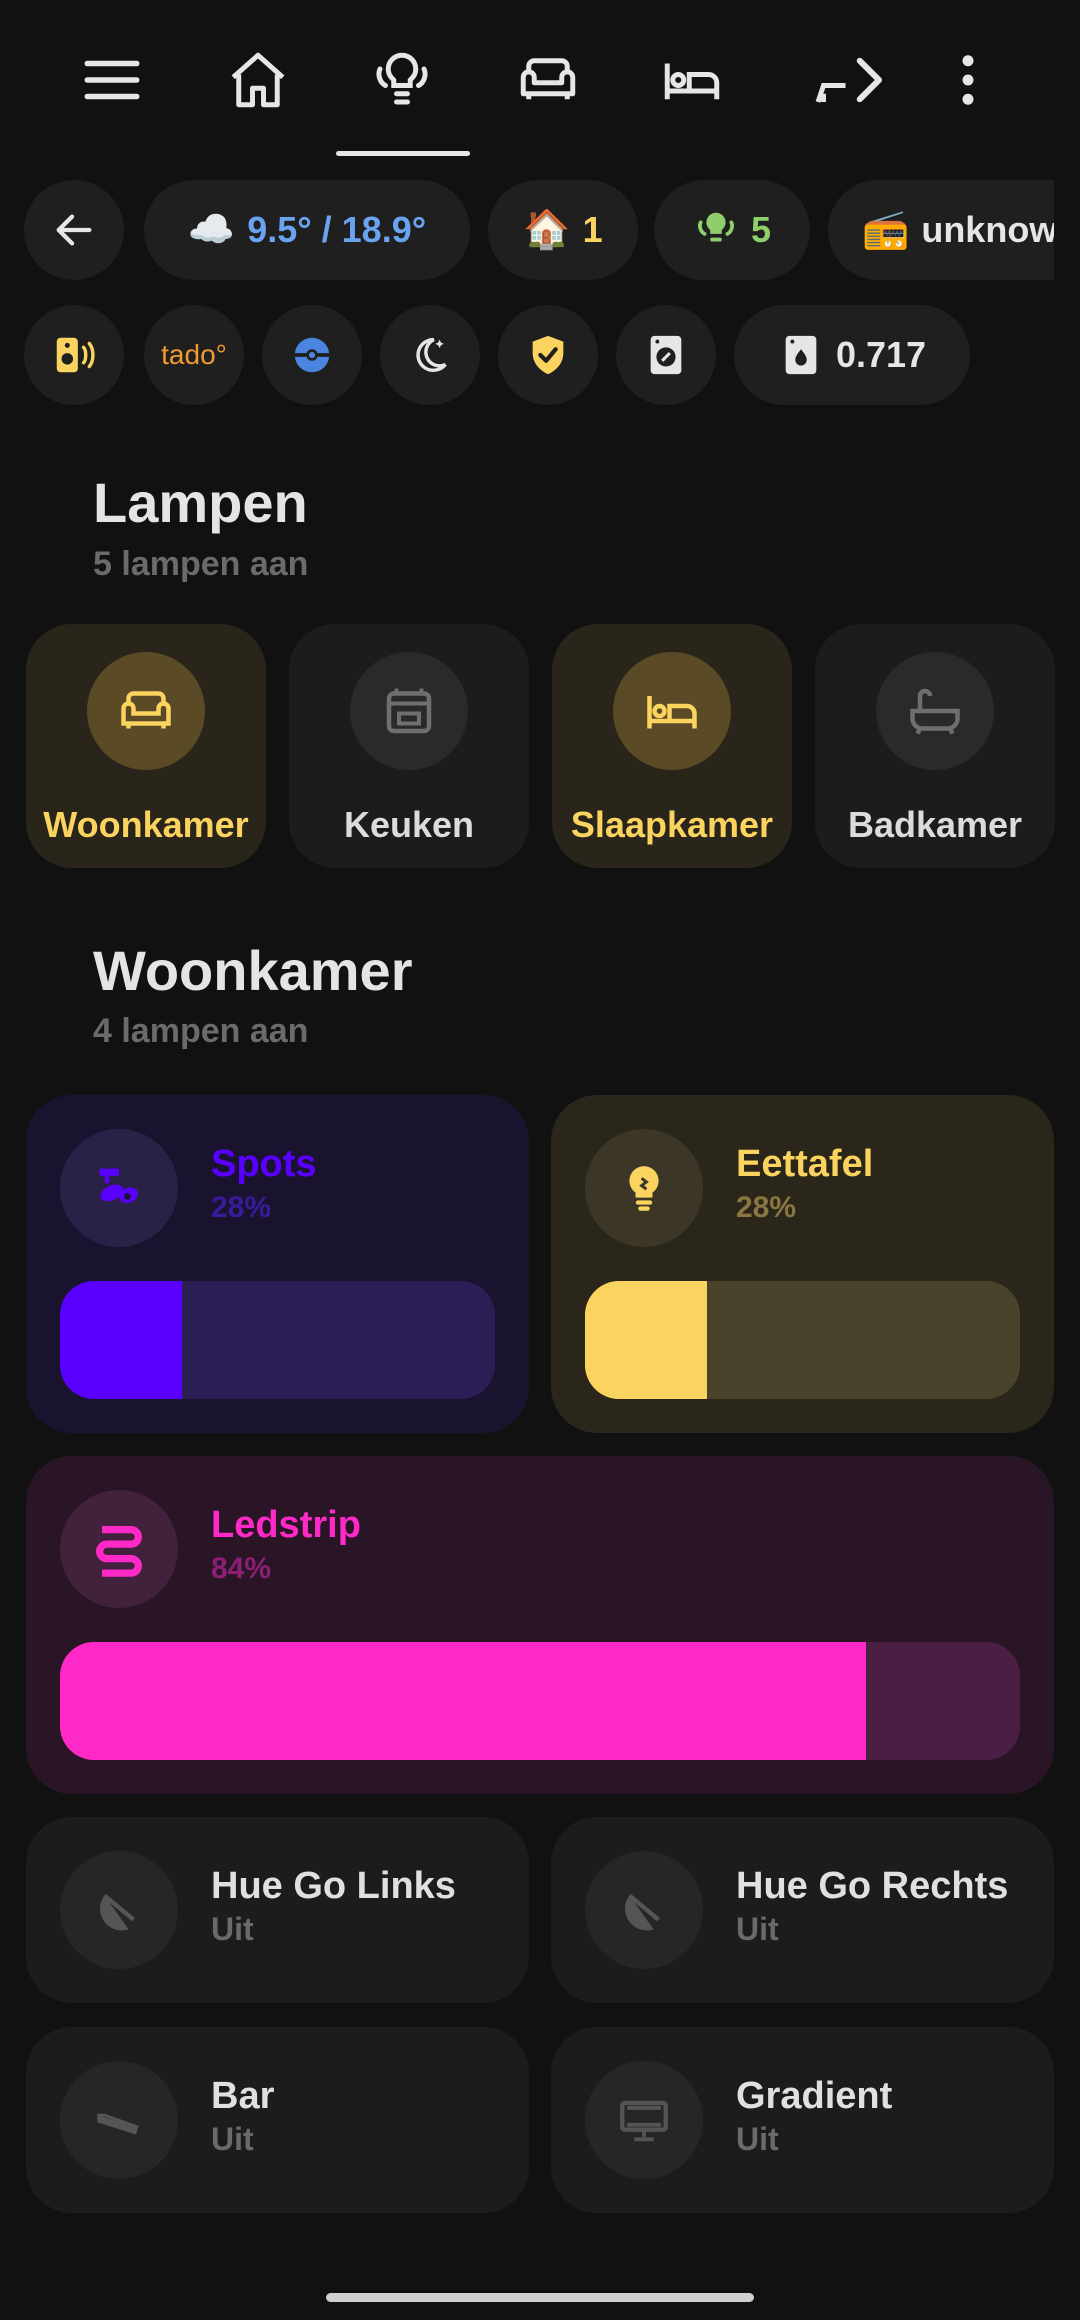 The height and width of the screenshot is (2320, 1080). Describe the element at coordinates (112, 80) in the screenshot. I see `menu-icon` at that location.